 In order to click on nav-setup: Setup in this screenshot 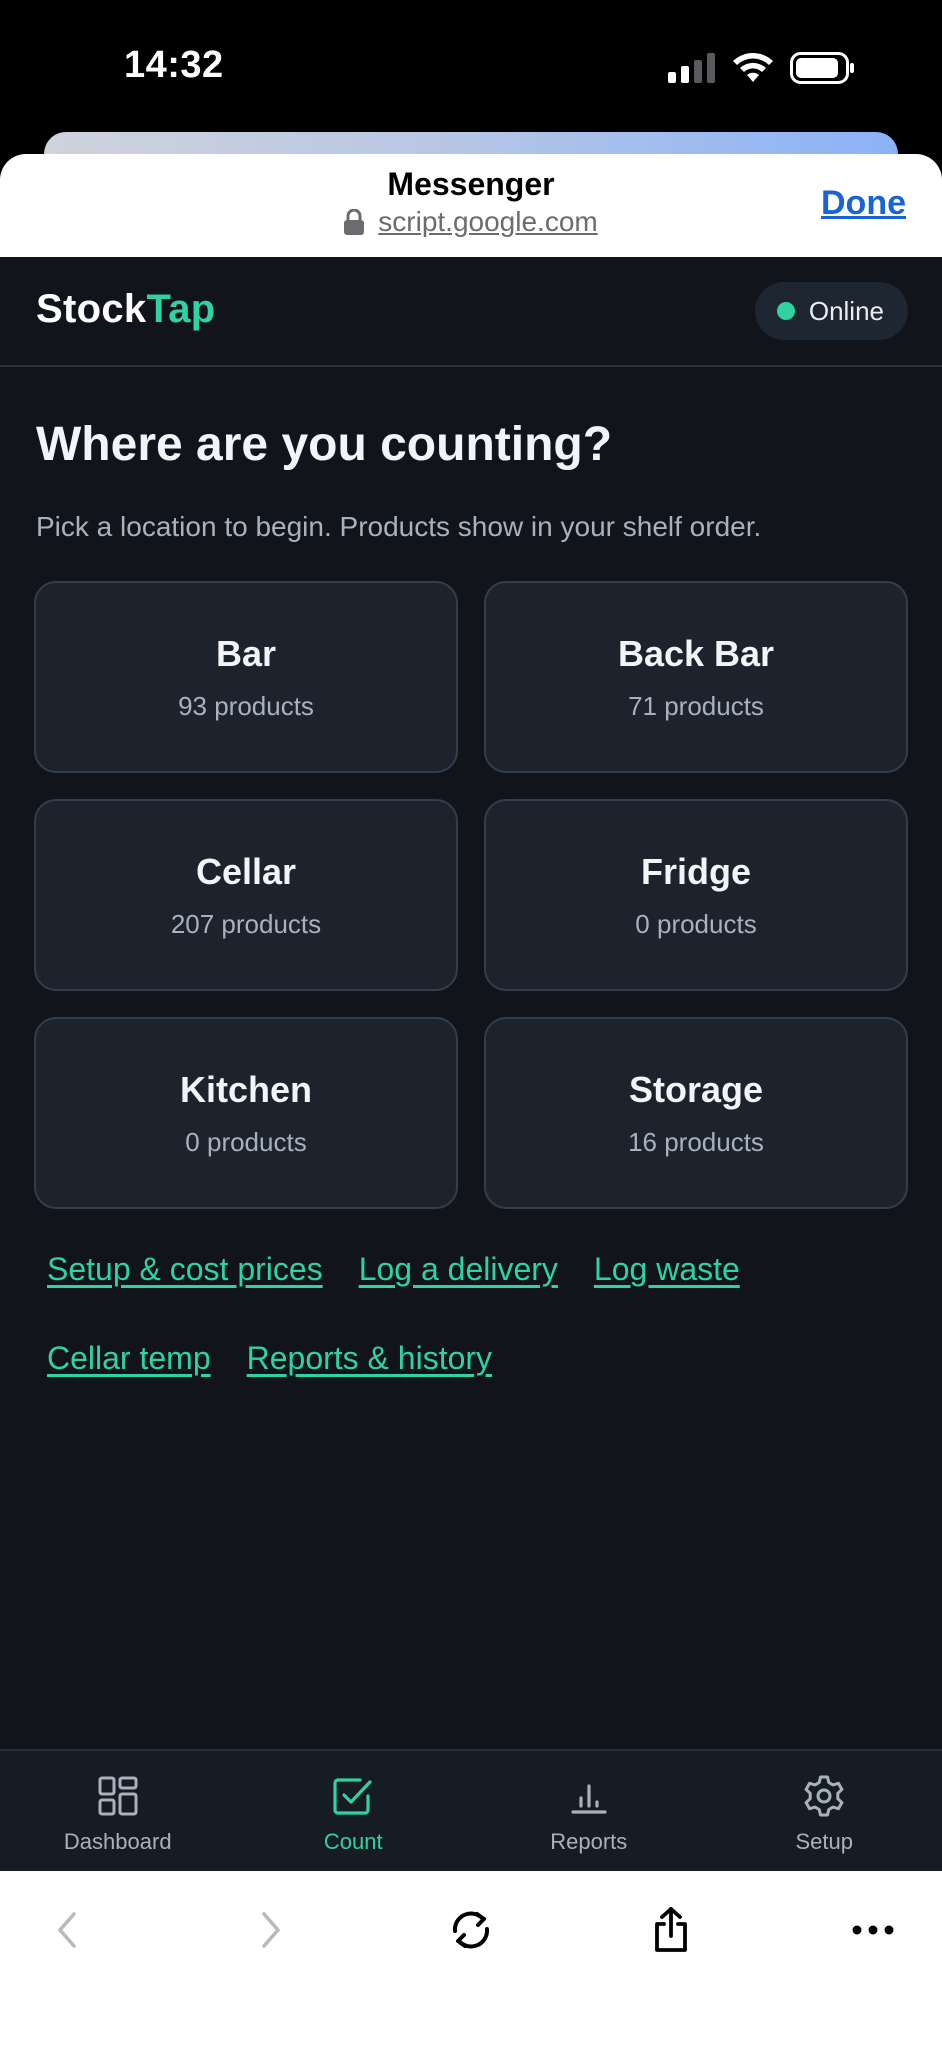, I will do `click(824, 1811)`.